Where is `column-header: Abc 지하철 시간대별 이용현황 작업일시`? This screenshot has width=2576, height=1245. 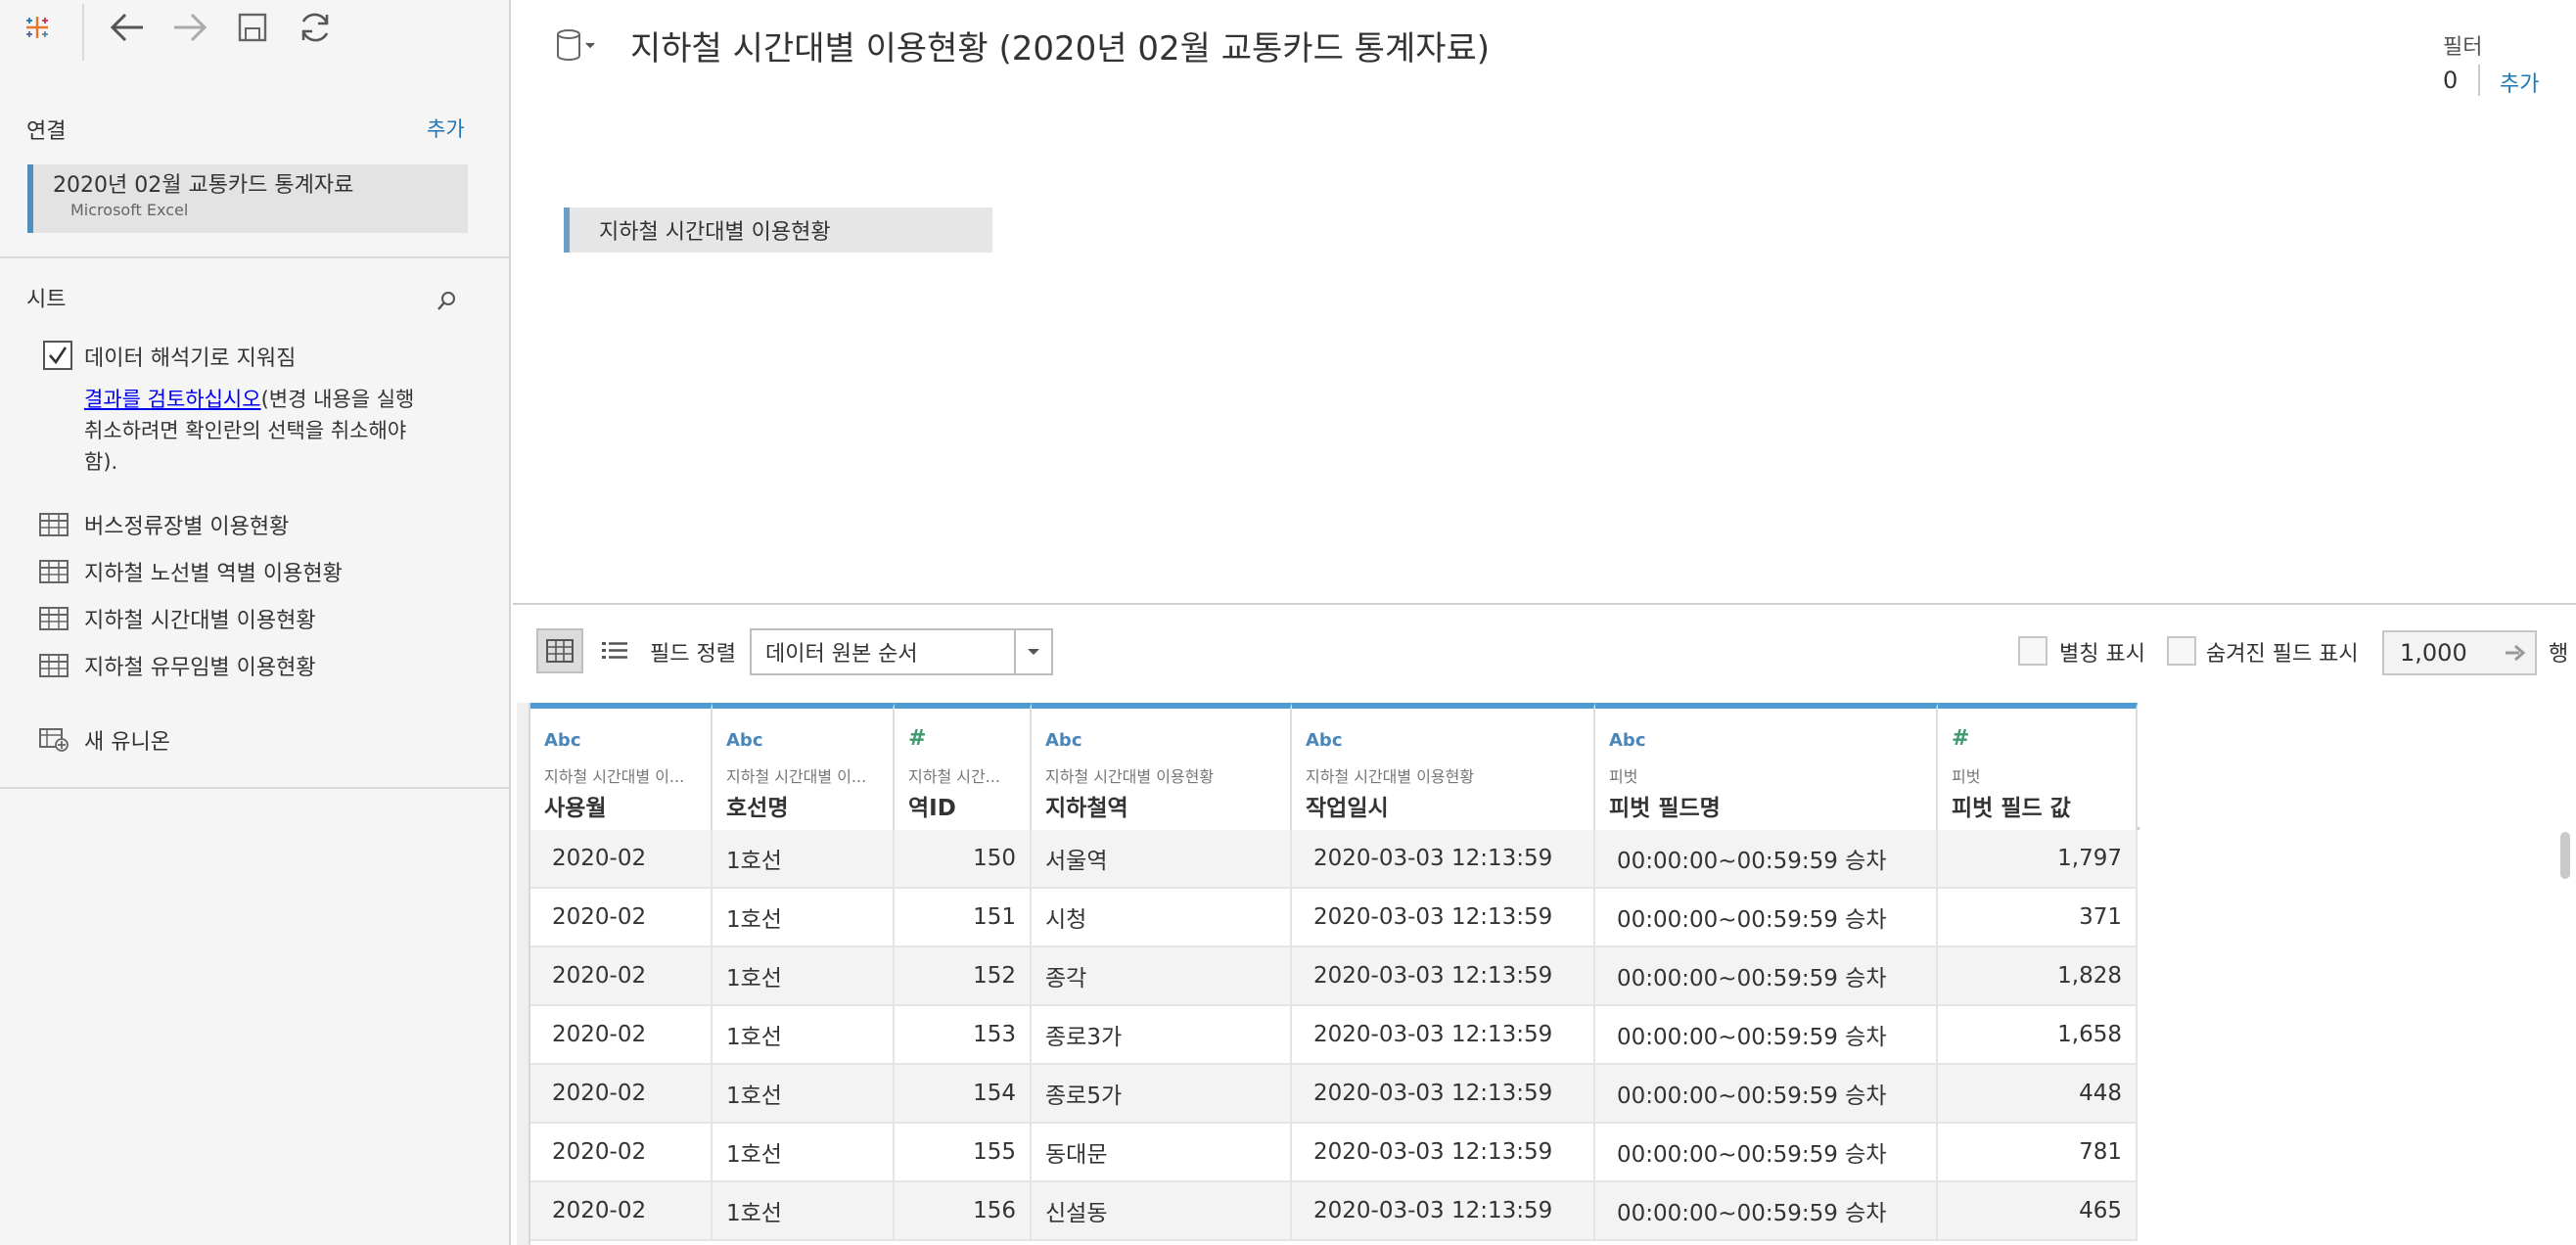
column-header: Abc 지하철 시간대별 이용현황 작업일시 is located at coordinates (1443, 766).